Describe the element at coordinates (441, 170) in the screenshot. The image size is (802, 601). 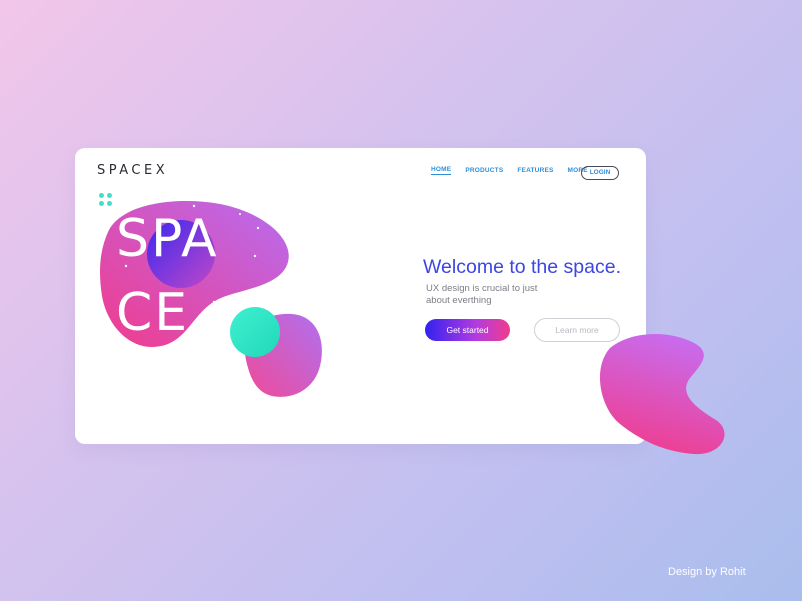
I see `nav-item-home: HOME` at that location.